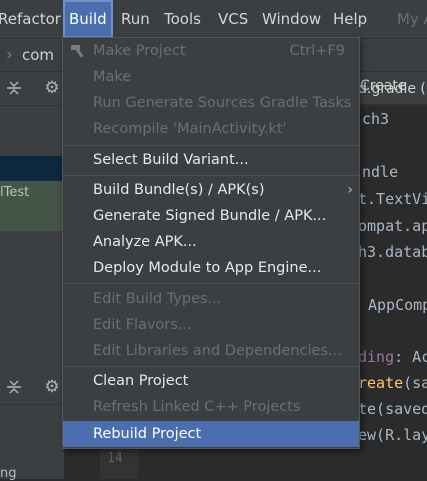 This screenshot has height=481, width=427. What do you see at coordinates (392, 226) in the screenshot?
I see `code-line: ompat.ap` at bounding box center [392, 226].